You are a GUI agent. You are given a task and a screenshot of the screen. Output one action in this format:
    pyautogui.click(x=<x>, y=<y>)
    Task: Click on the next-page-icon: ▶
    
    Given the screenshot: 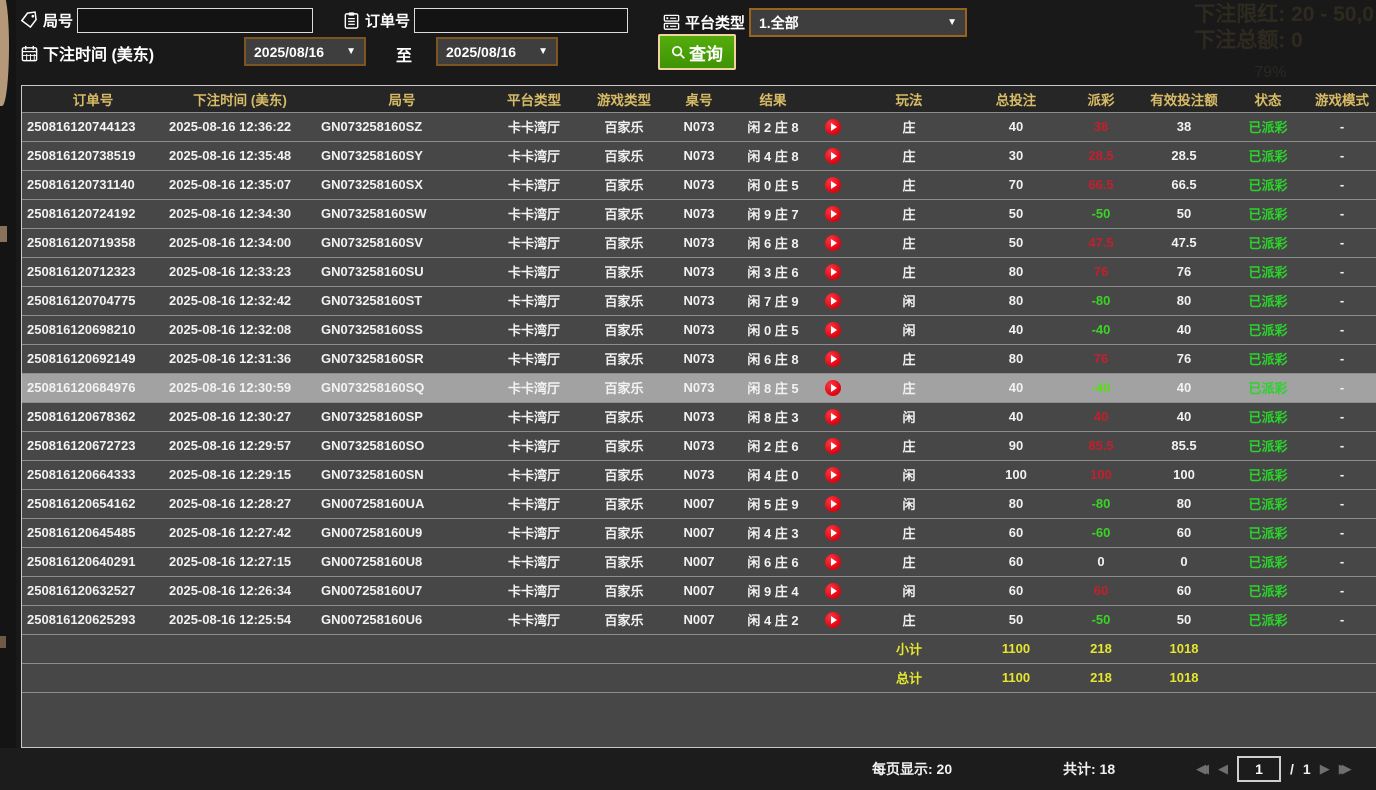 What is the action you would take?
    pyautogui.click(x=1325, y=769)
    